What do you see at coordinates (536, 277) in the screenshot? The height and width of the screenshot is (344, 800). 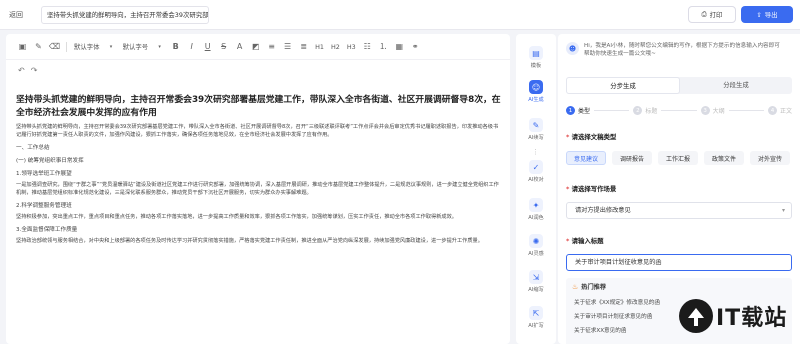 I see `compress-icon: ⇲` at bounding box center [536, 277].